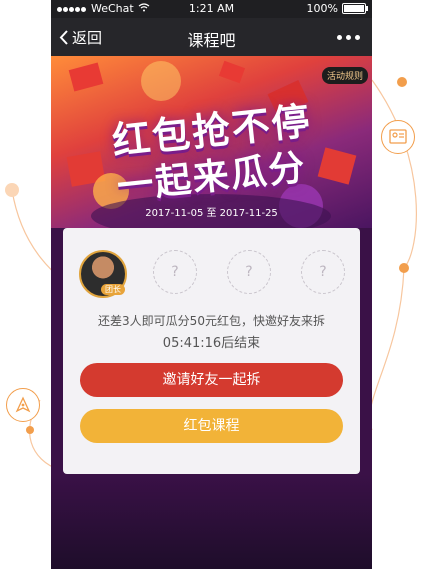 The height and width of the screenshot is (569, 423). What do you see at coordinates (214, 275) in the screenshot?
I see `member-avatars: 团长 ? ? ?` at bounding box center [214, 275].